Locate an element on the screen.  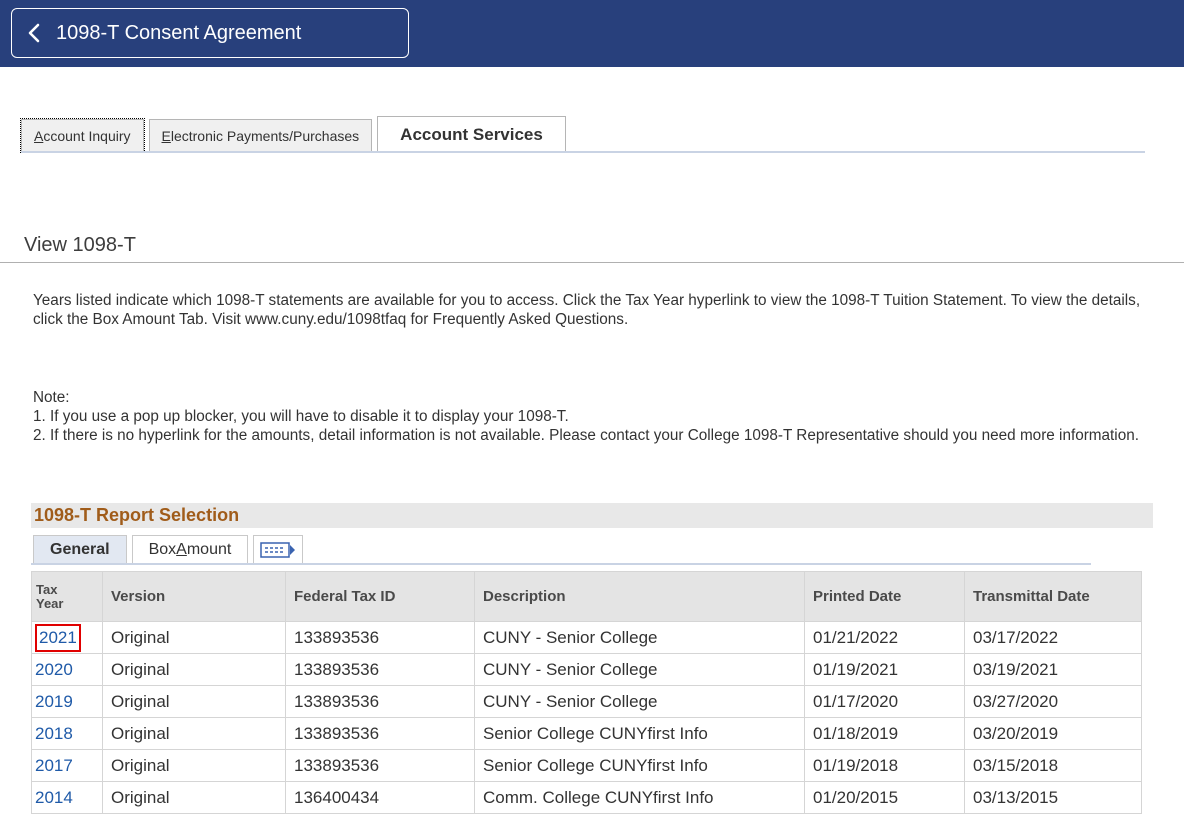
tax-year-link: 2017 is located at coordinates (54, 765).